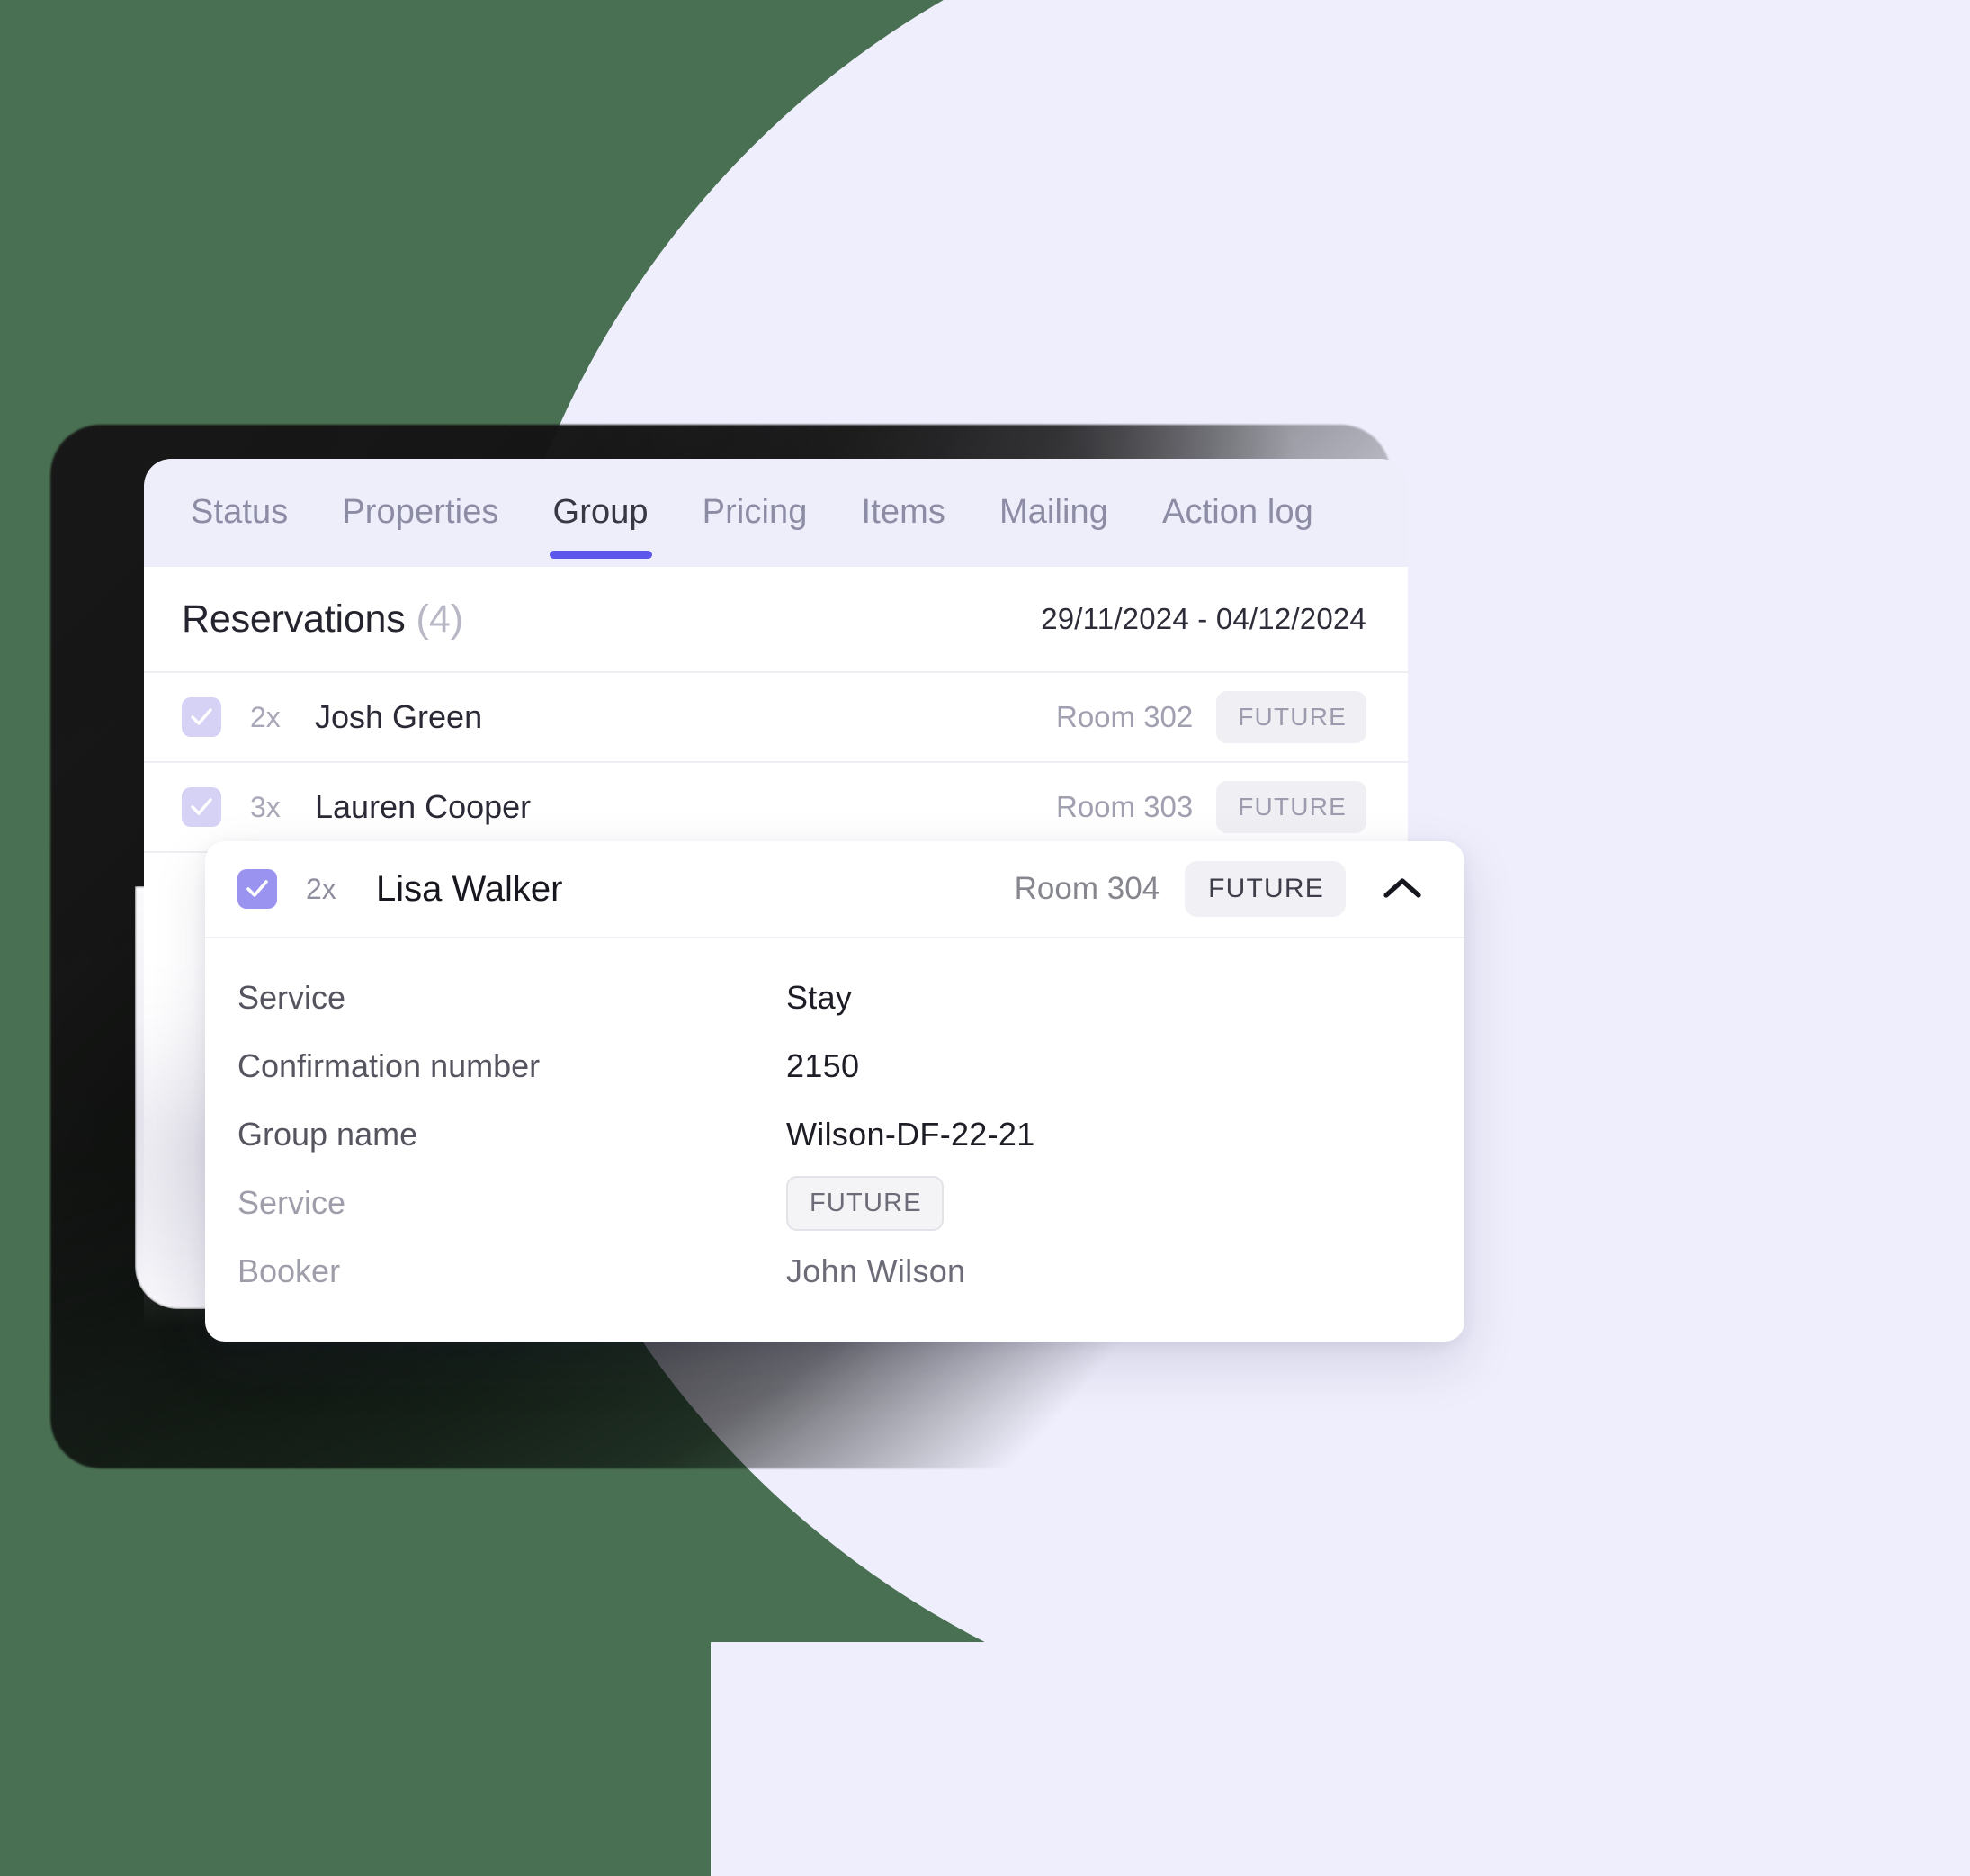  I want to click on tab-items: Items, so click(903, 526).